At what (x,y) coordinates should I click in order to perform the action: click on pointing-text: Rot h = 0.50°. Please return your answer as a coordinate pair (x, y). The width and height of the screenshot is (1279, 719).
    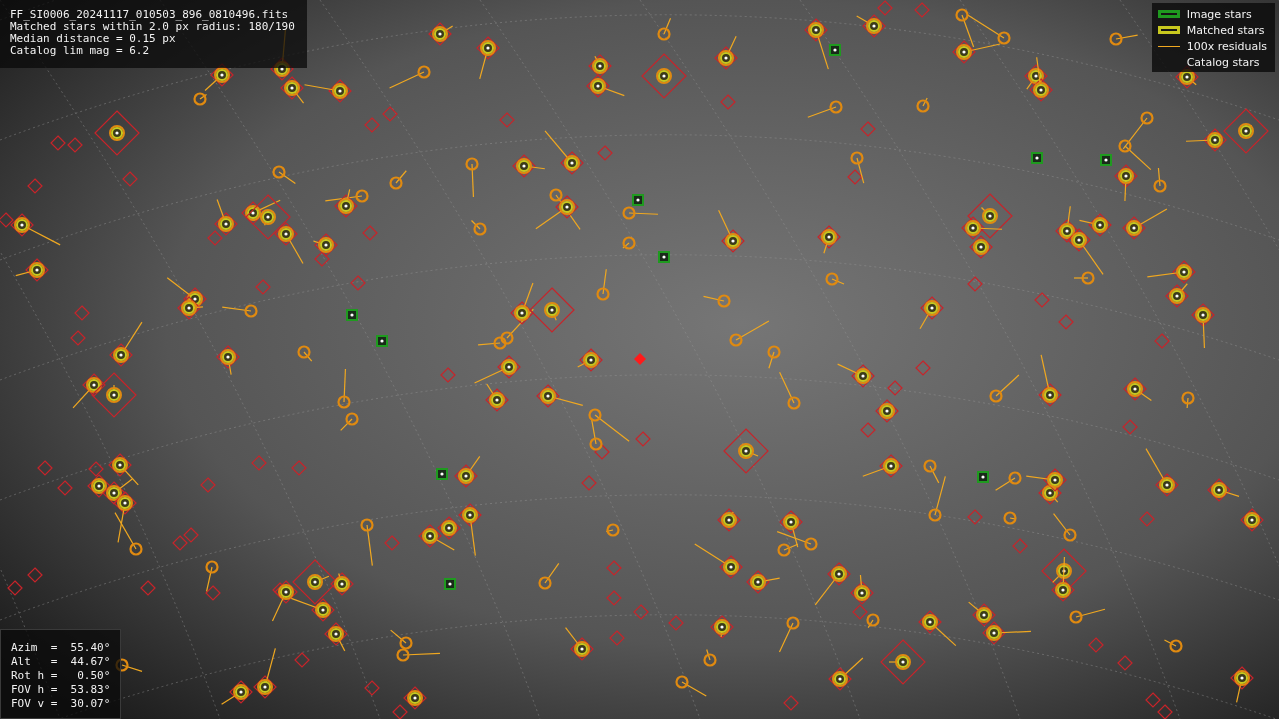
    Looking at the image, I should click on (61, 676).